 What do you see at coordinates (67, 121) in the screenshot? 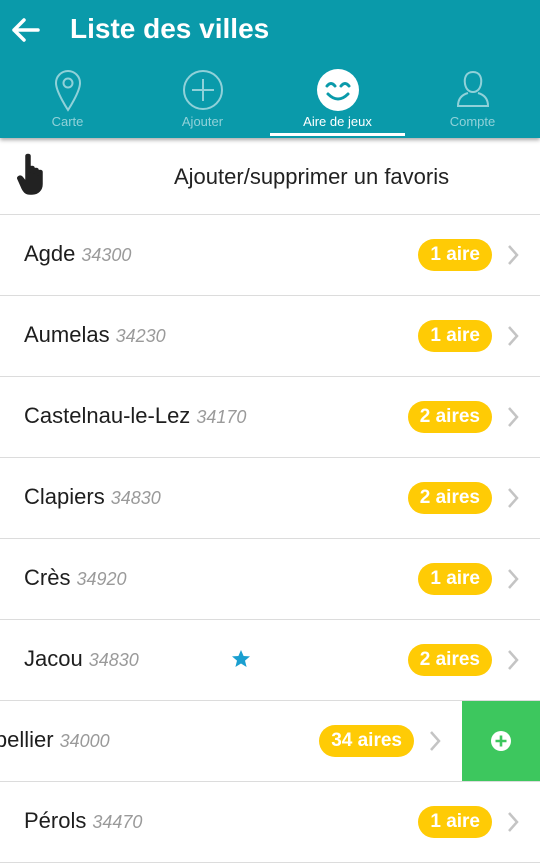
I see `tab-label: Carte` at bounding box center [67, 121].